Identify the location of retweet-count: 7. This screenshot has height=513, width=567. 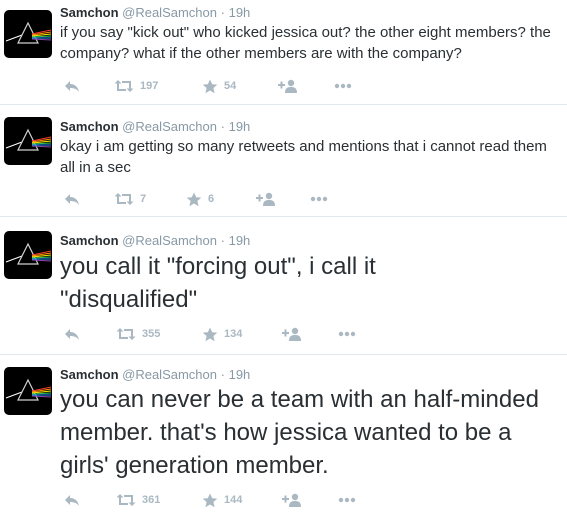
(143, 199).